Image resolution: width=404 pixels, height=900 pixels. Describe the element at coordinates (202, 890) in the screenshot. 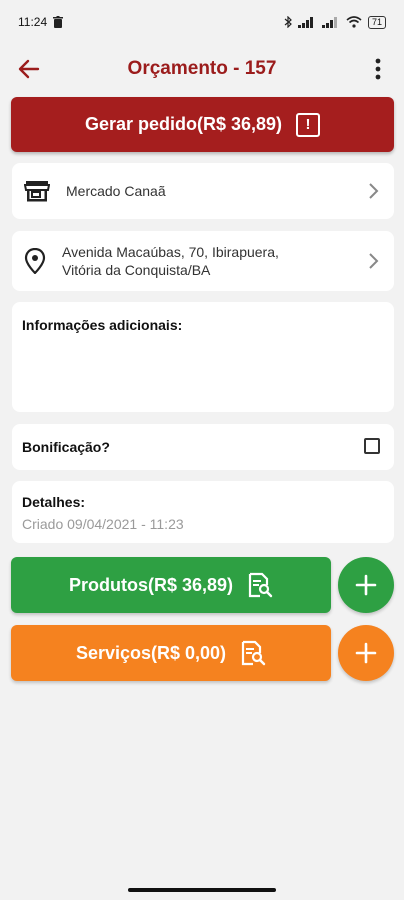

I see `home-indicator` at that location.